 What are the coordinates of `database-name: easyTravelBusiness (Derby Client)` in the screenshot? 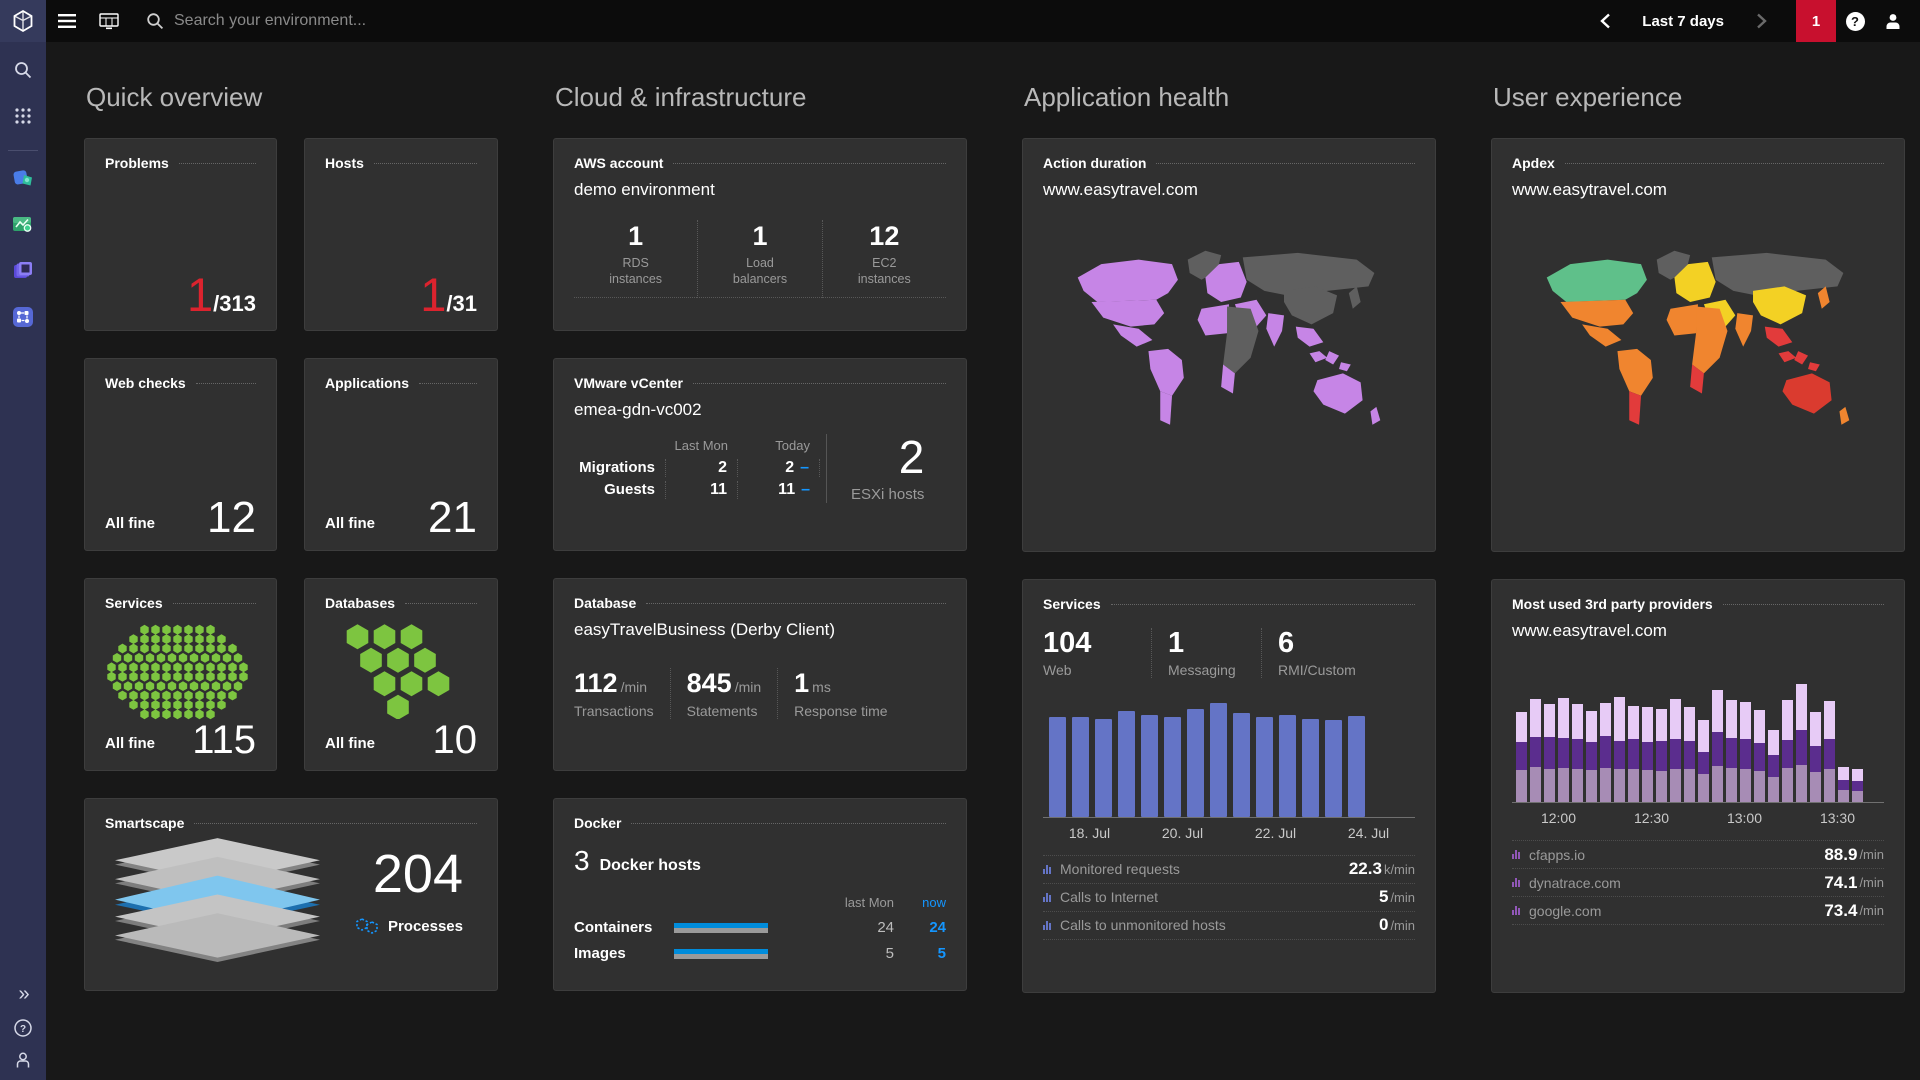 It's located at (705, 629).